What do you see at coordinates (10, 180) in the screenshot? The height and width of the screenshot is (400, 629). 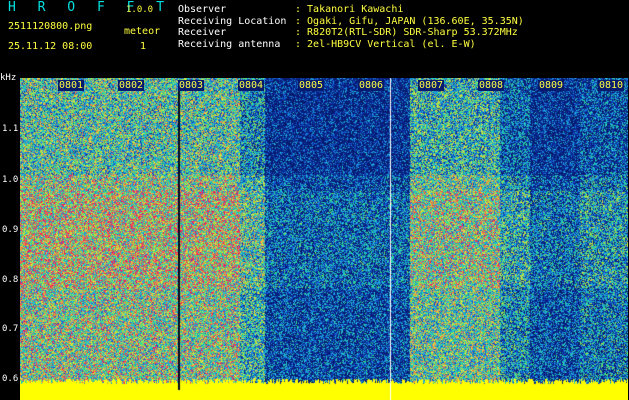 I see `y-tick-label: 1.0` at bounding box center [10, 180].